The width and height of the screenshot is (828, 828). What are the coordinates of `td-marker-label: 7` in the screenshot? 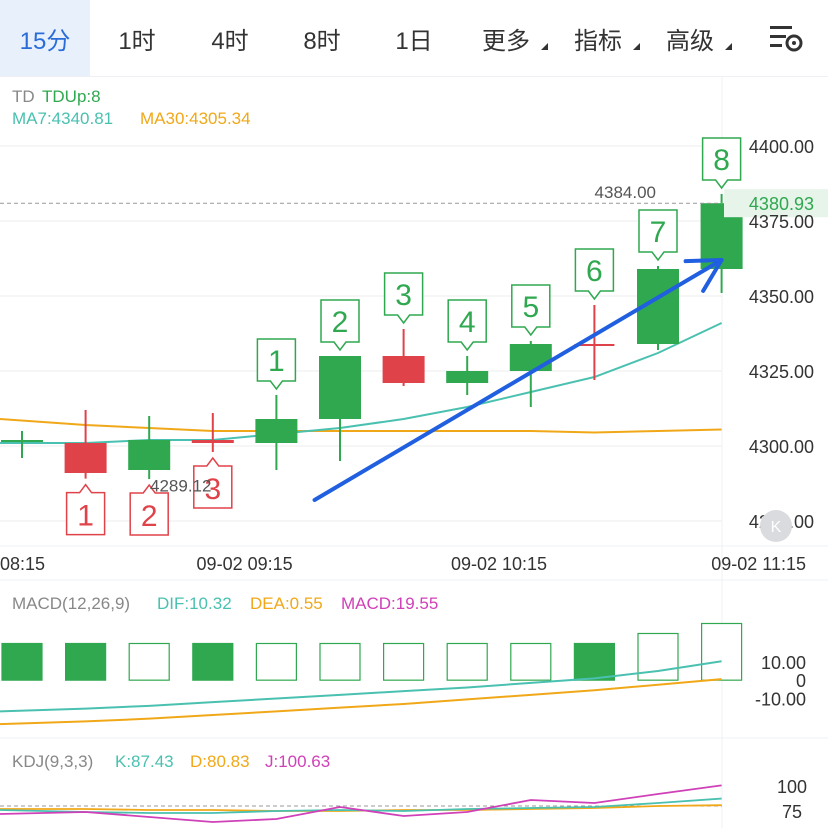 It's located at (658, 232).